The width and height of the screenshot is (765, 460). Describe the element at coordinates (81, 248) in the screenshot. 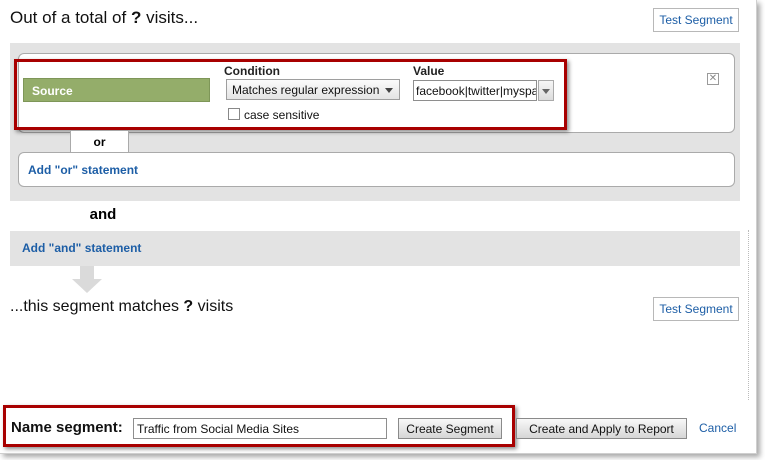

I see `add-and-statement-link: Add "and" statement` at that location.